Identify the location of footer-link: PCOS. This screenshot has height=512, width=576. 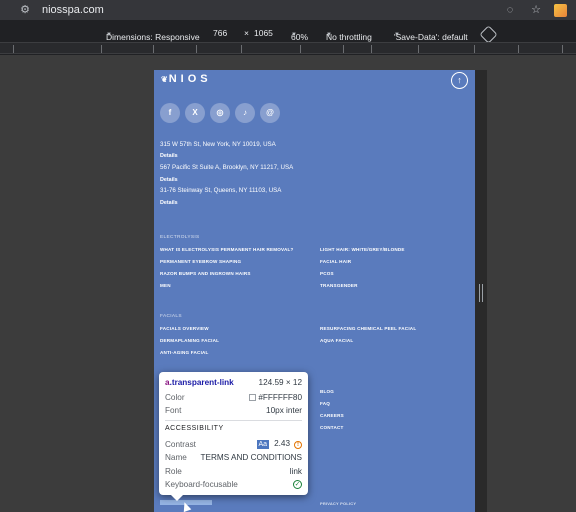
(327, 273).